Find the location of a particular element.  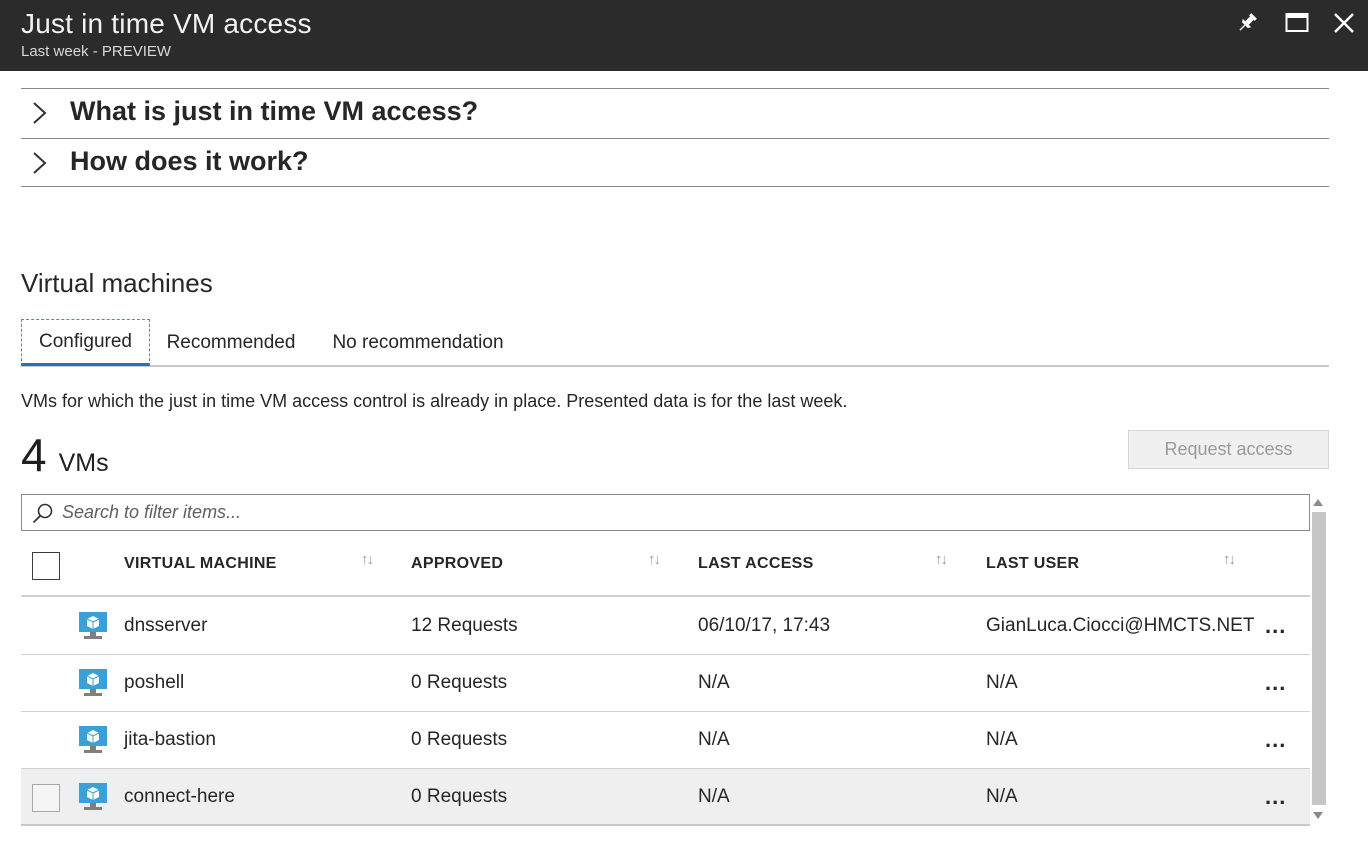

search-box is located at coordinates (665, 512).